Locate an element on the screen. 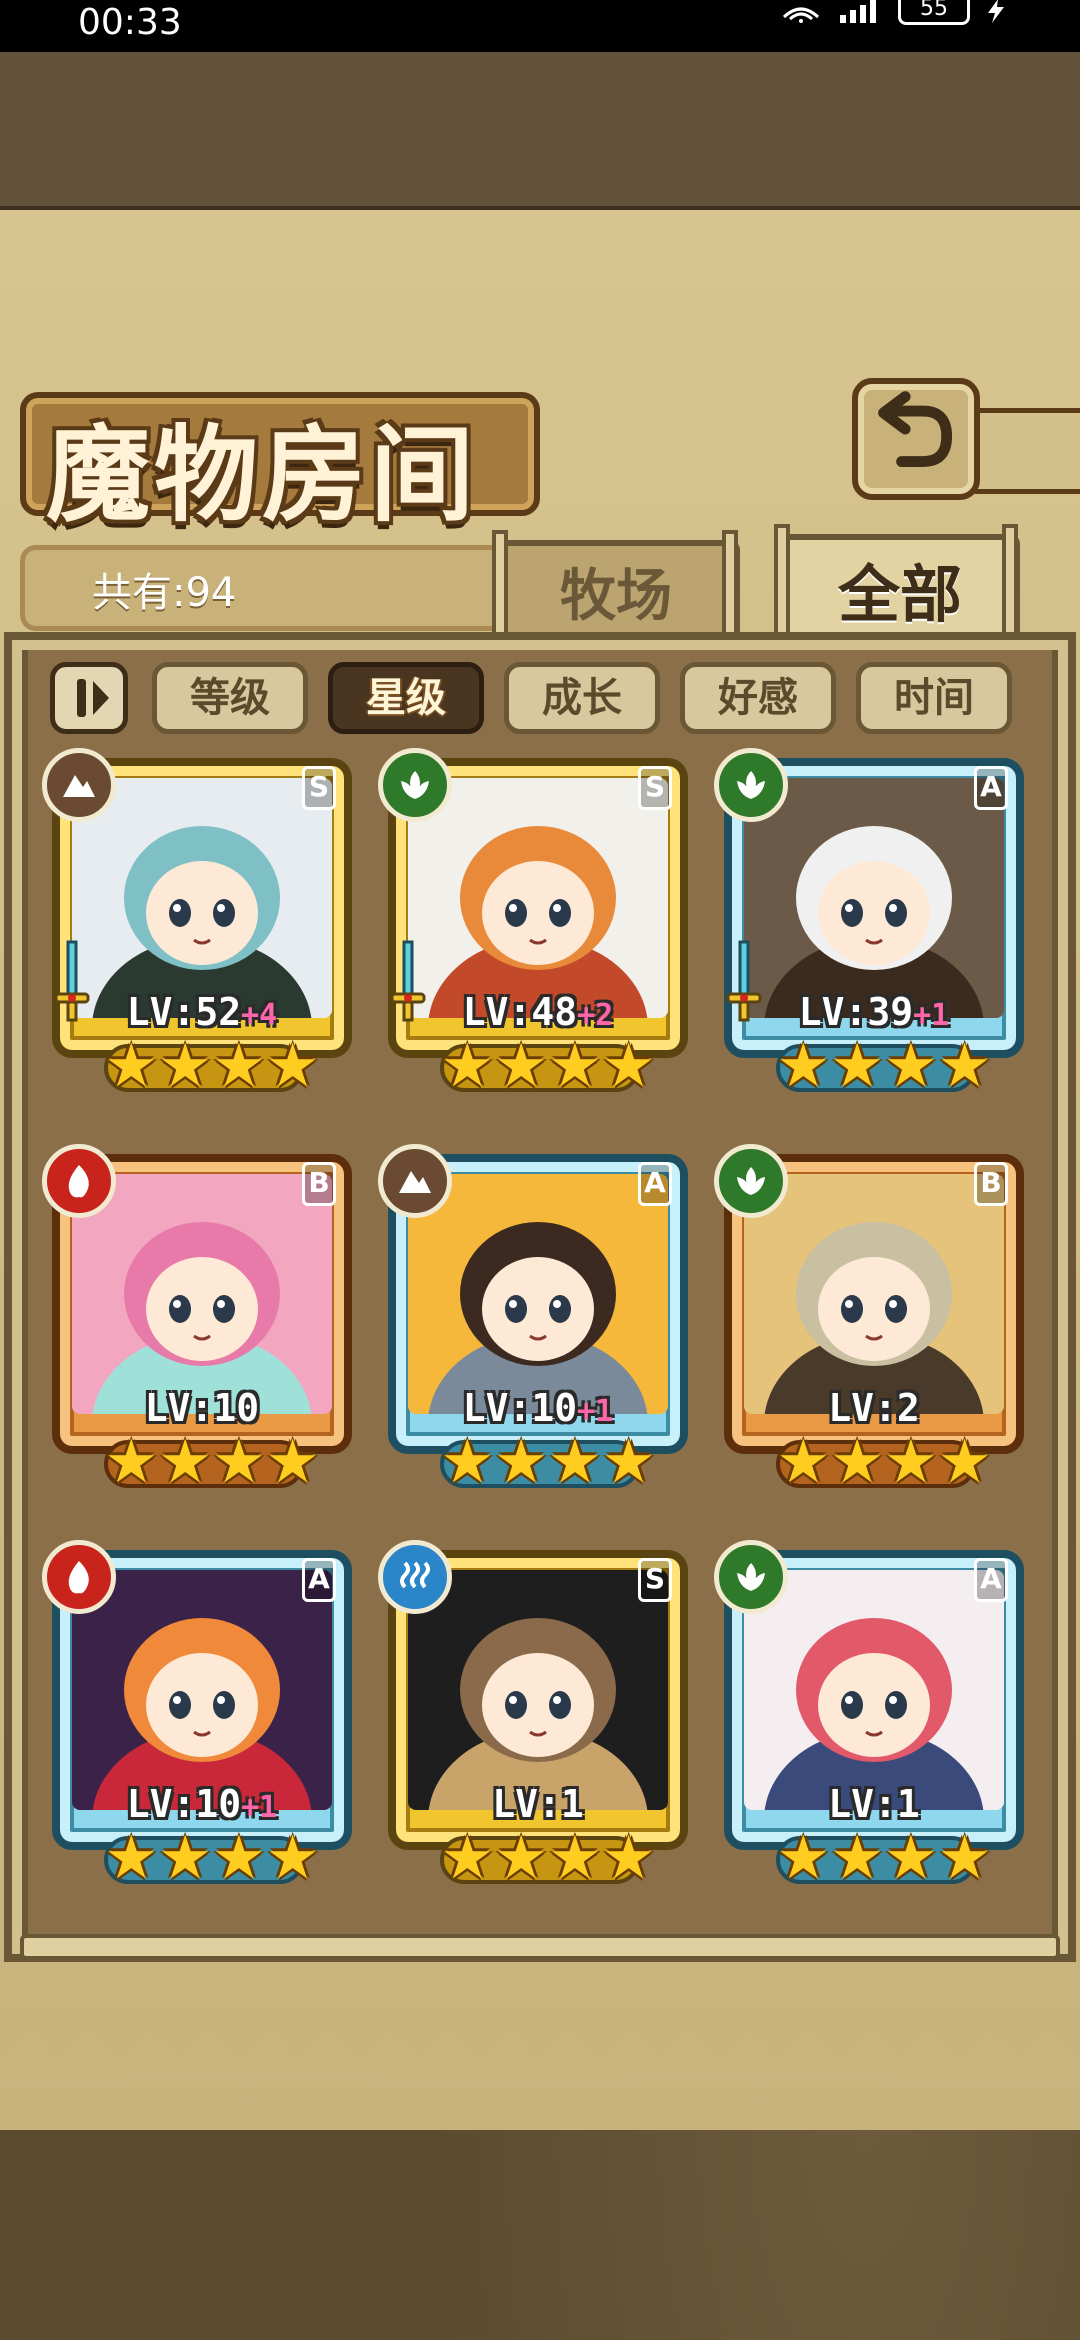 Image resolution: width=1080 pixels, height=2340 pixels. monster-card: B LV:10 ★ ★ ★ ★ is located at coordinates (200, 1321).